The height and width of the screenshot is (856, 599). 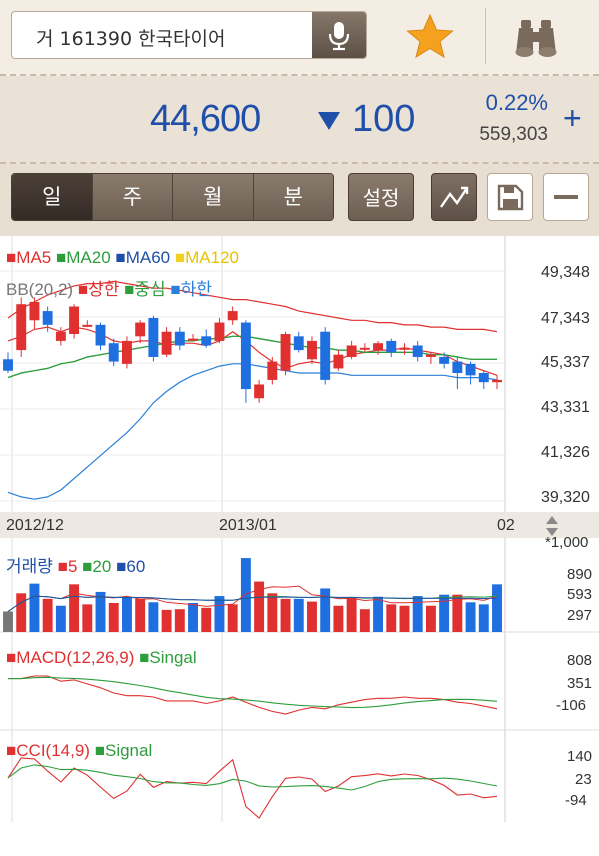 What do you see at coordinates (121, 566) in the screenshot?
I see `vol60-legend-marker: ■` at bounding box center [121, 566].